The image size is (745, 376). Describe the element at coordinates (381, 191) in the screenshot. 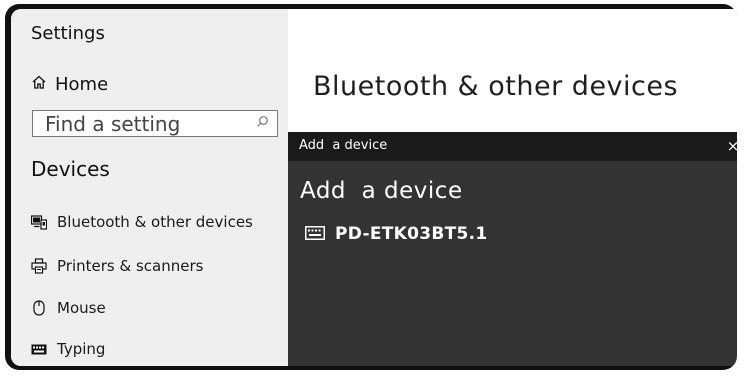

I see `dialog-heading: Add a device` at that location.